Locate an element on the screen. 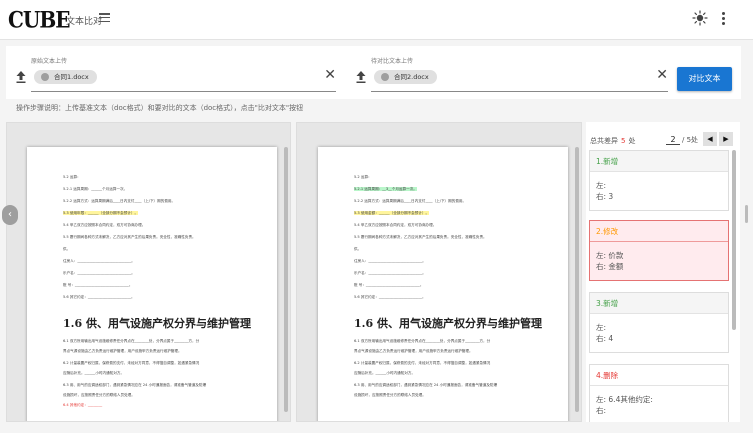 The height and width of the screenshot is (433, 753). clear-target-icon: ✕ is located at coordinates (662, 75).